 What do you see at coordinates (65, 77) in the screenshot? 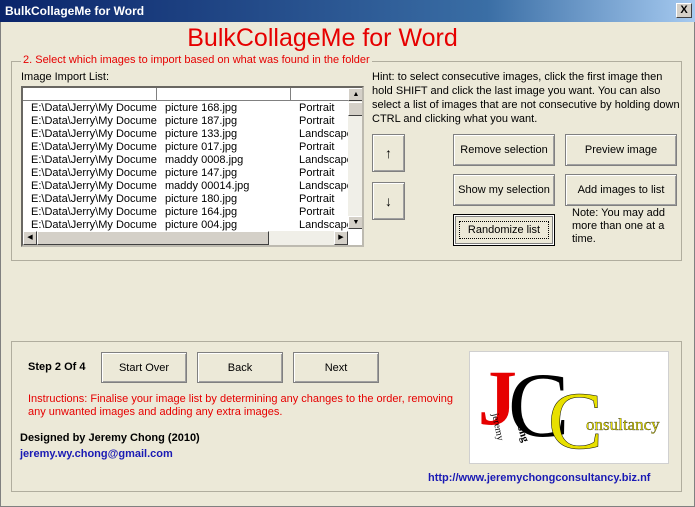
I see `image-import-list-label: Image Import List:` at bounding box center [65, 77].